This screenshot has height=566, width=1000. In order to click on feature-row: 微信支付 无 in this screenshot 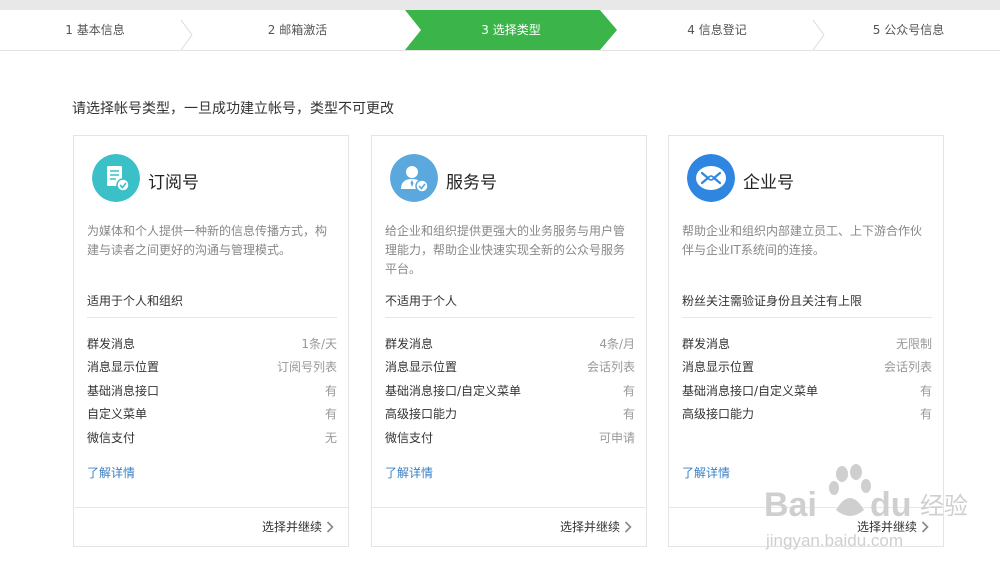, I will do `click(212, 441)`.